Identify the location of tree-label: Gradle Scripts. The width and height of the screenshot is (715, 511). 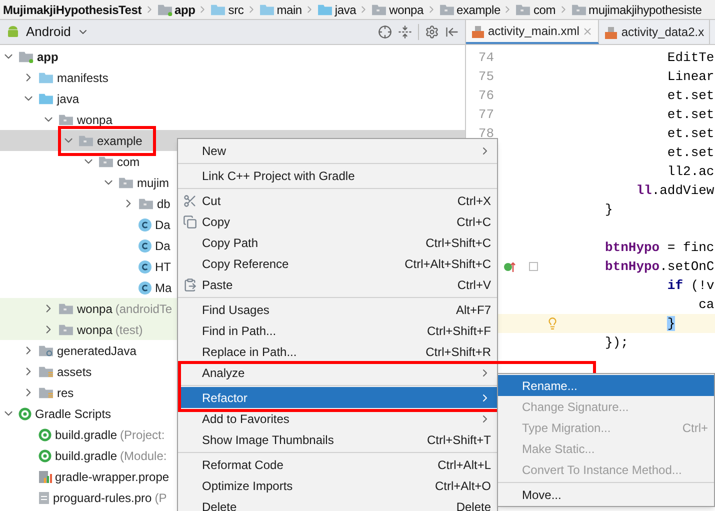
(73, 414).